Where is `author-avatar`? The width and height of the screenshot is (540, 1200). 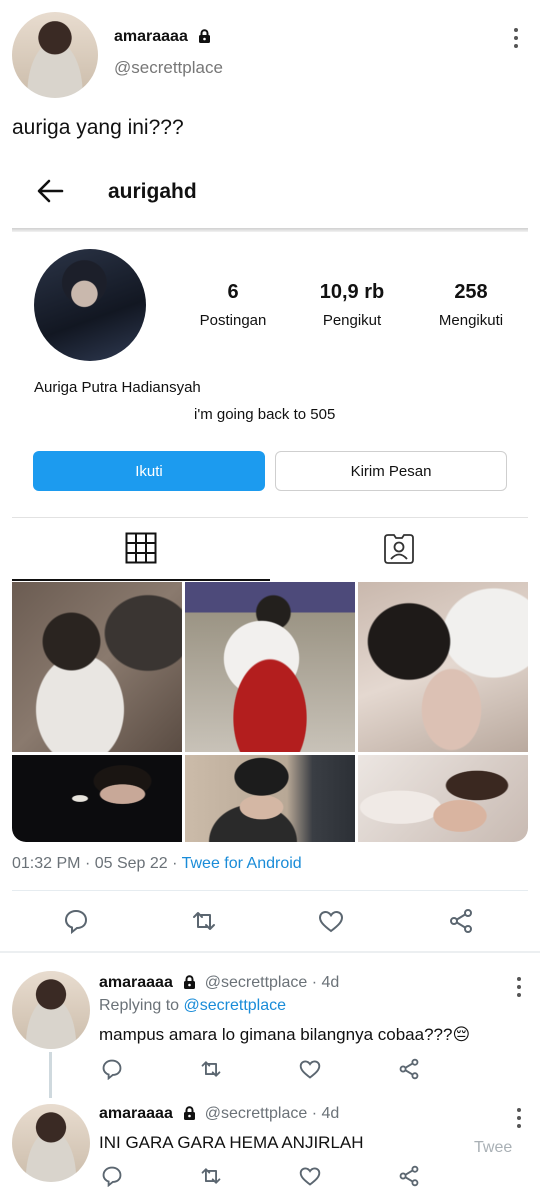
author-avatar is located at coordinates (55, 55).